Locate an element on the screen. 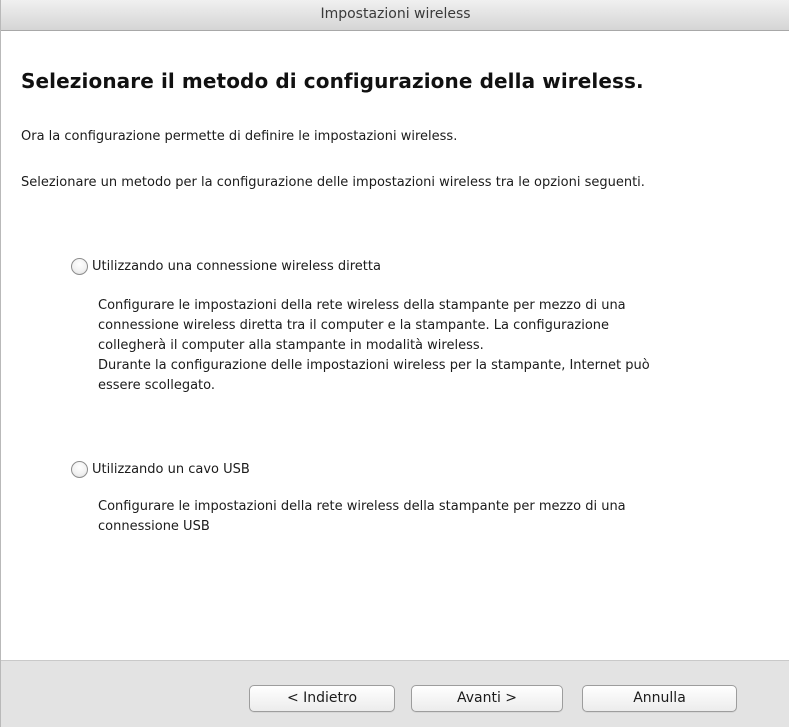  wireless-direct-radio is located at coordinates (79, 266).